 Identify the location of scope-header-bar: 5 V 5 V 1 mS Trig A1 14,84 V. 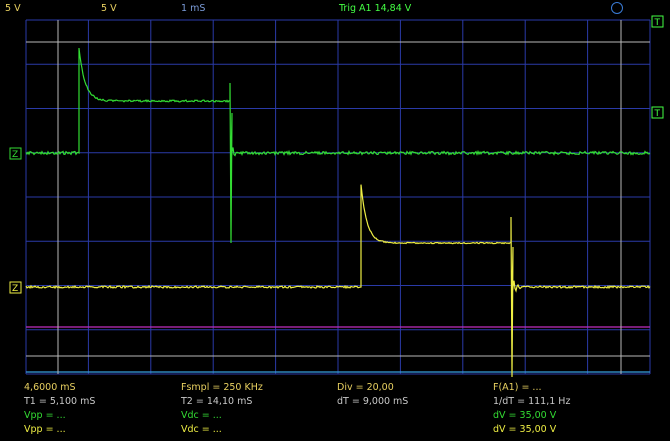
(335, 10).